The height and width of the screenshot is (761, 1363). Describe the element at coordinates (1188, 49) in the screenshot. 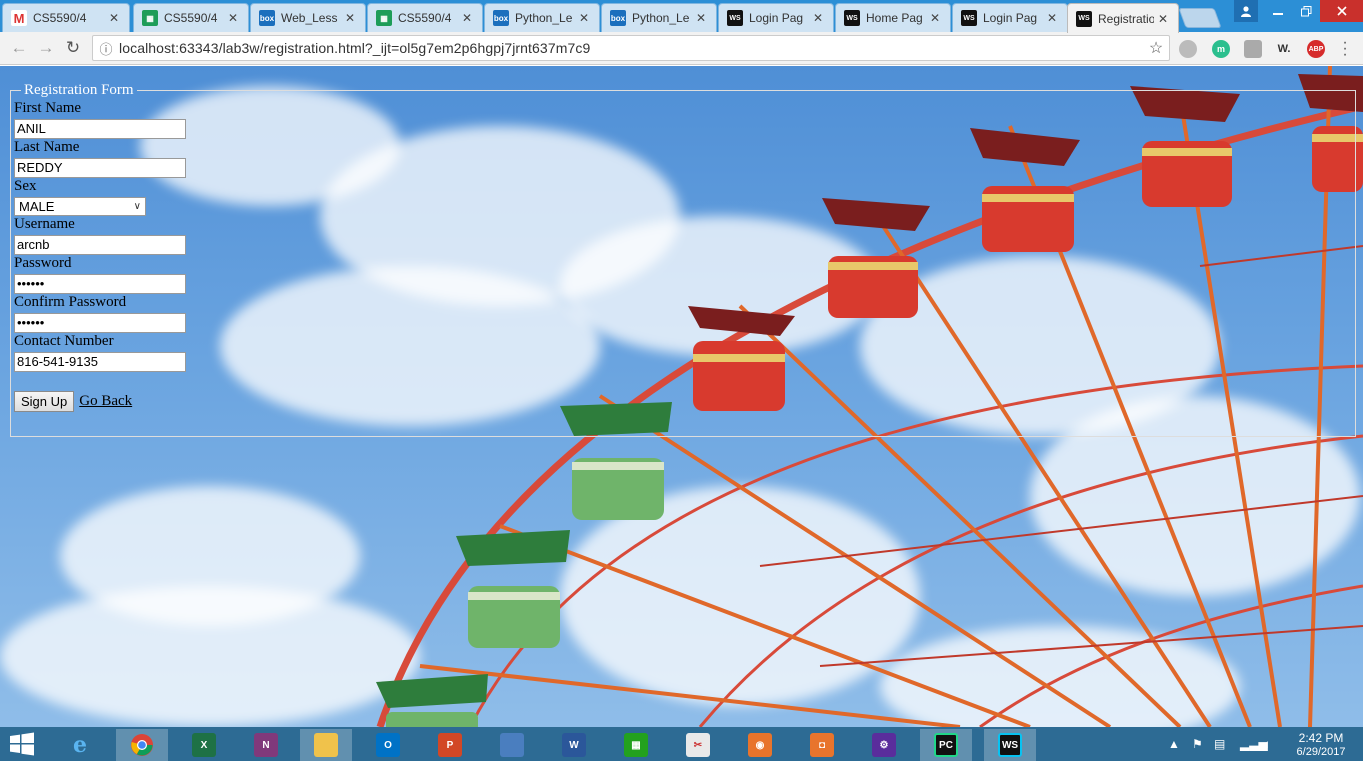

I see `profile-ext-icon` at that location.